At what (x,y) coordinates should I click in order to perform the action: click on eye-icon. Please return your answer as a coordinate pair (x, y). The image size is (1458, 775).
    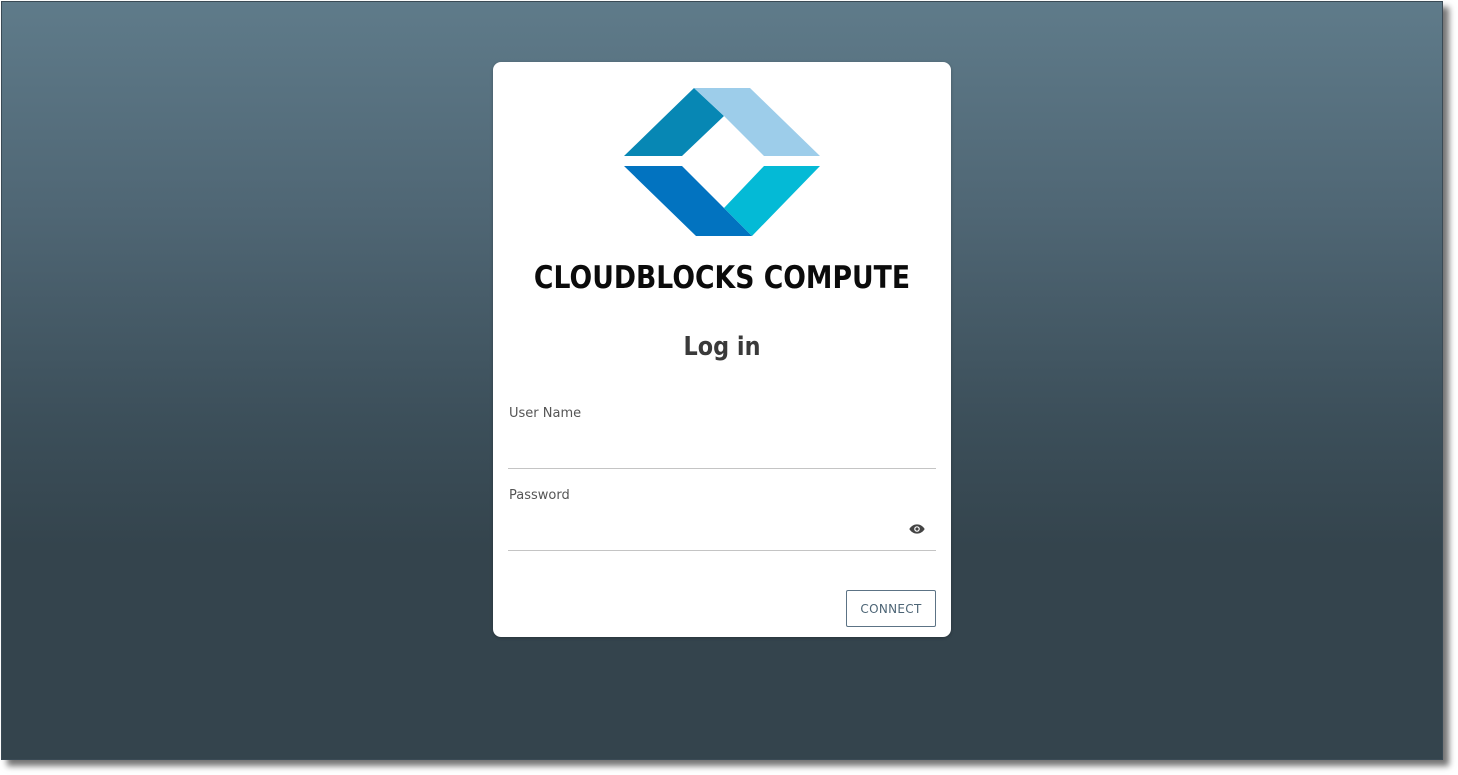
    Looking at the image, I should click on (917, 529).